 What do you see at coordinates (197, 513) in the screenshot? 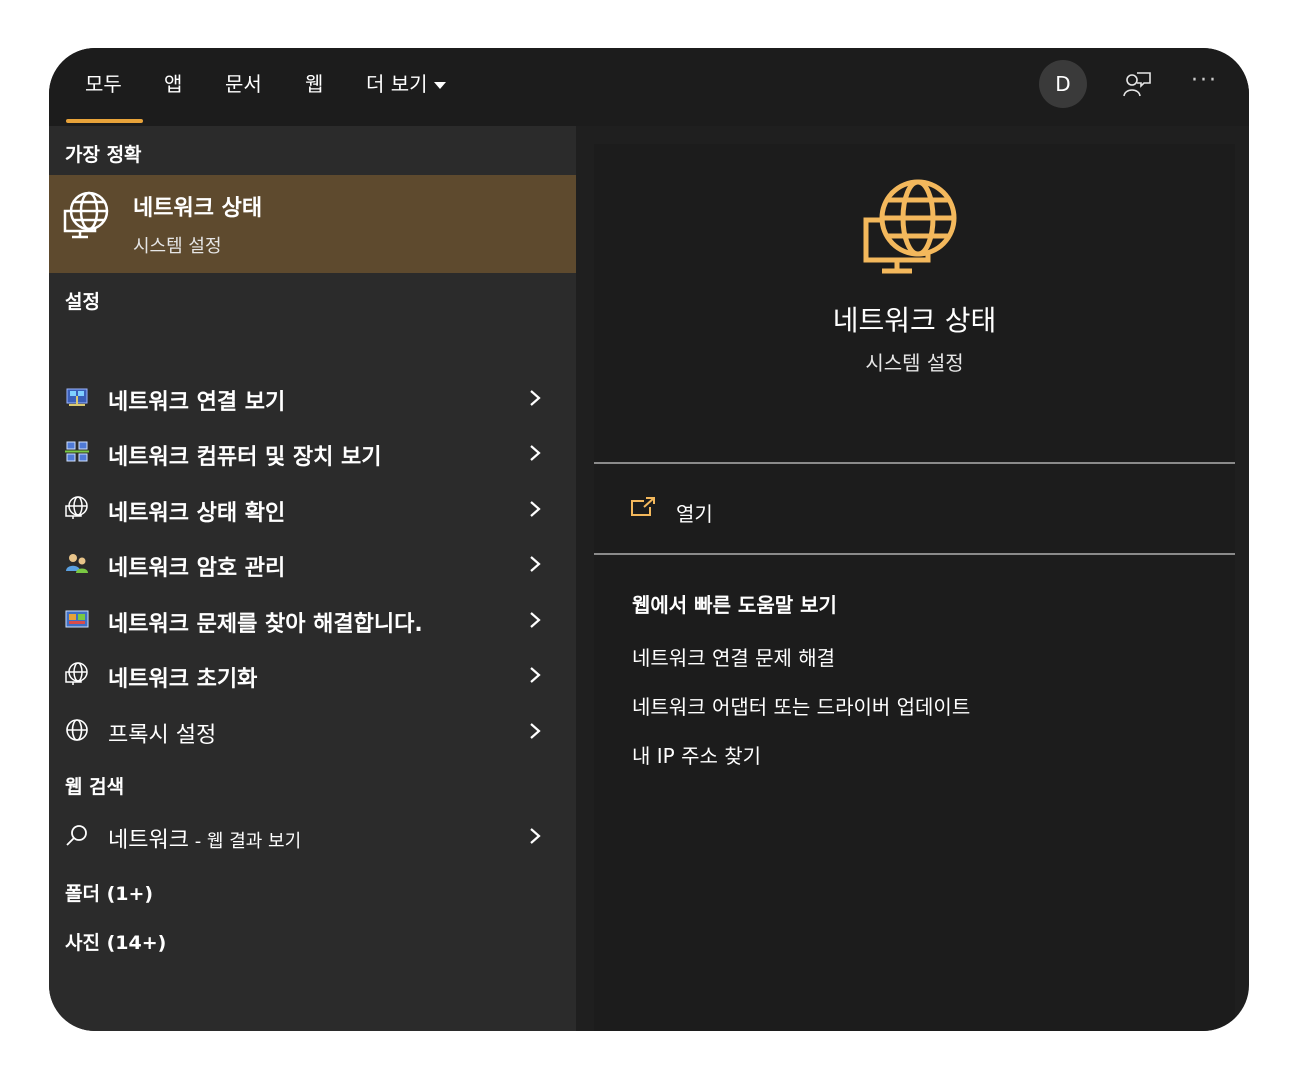
I see `settings-item-label: 네트워크 상태 확인` at bounding box center [197, 513].